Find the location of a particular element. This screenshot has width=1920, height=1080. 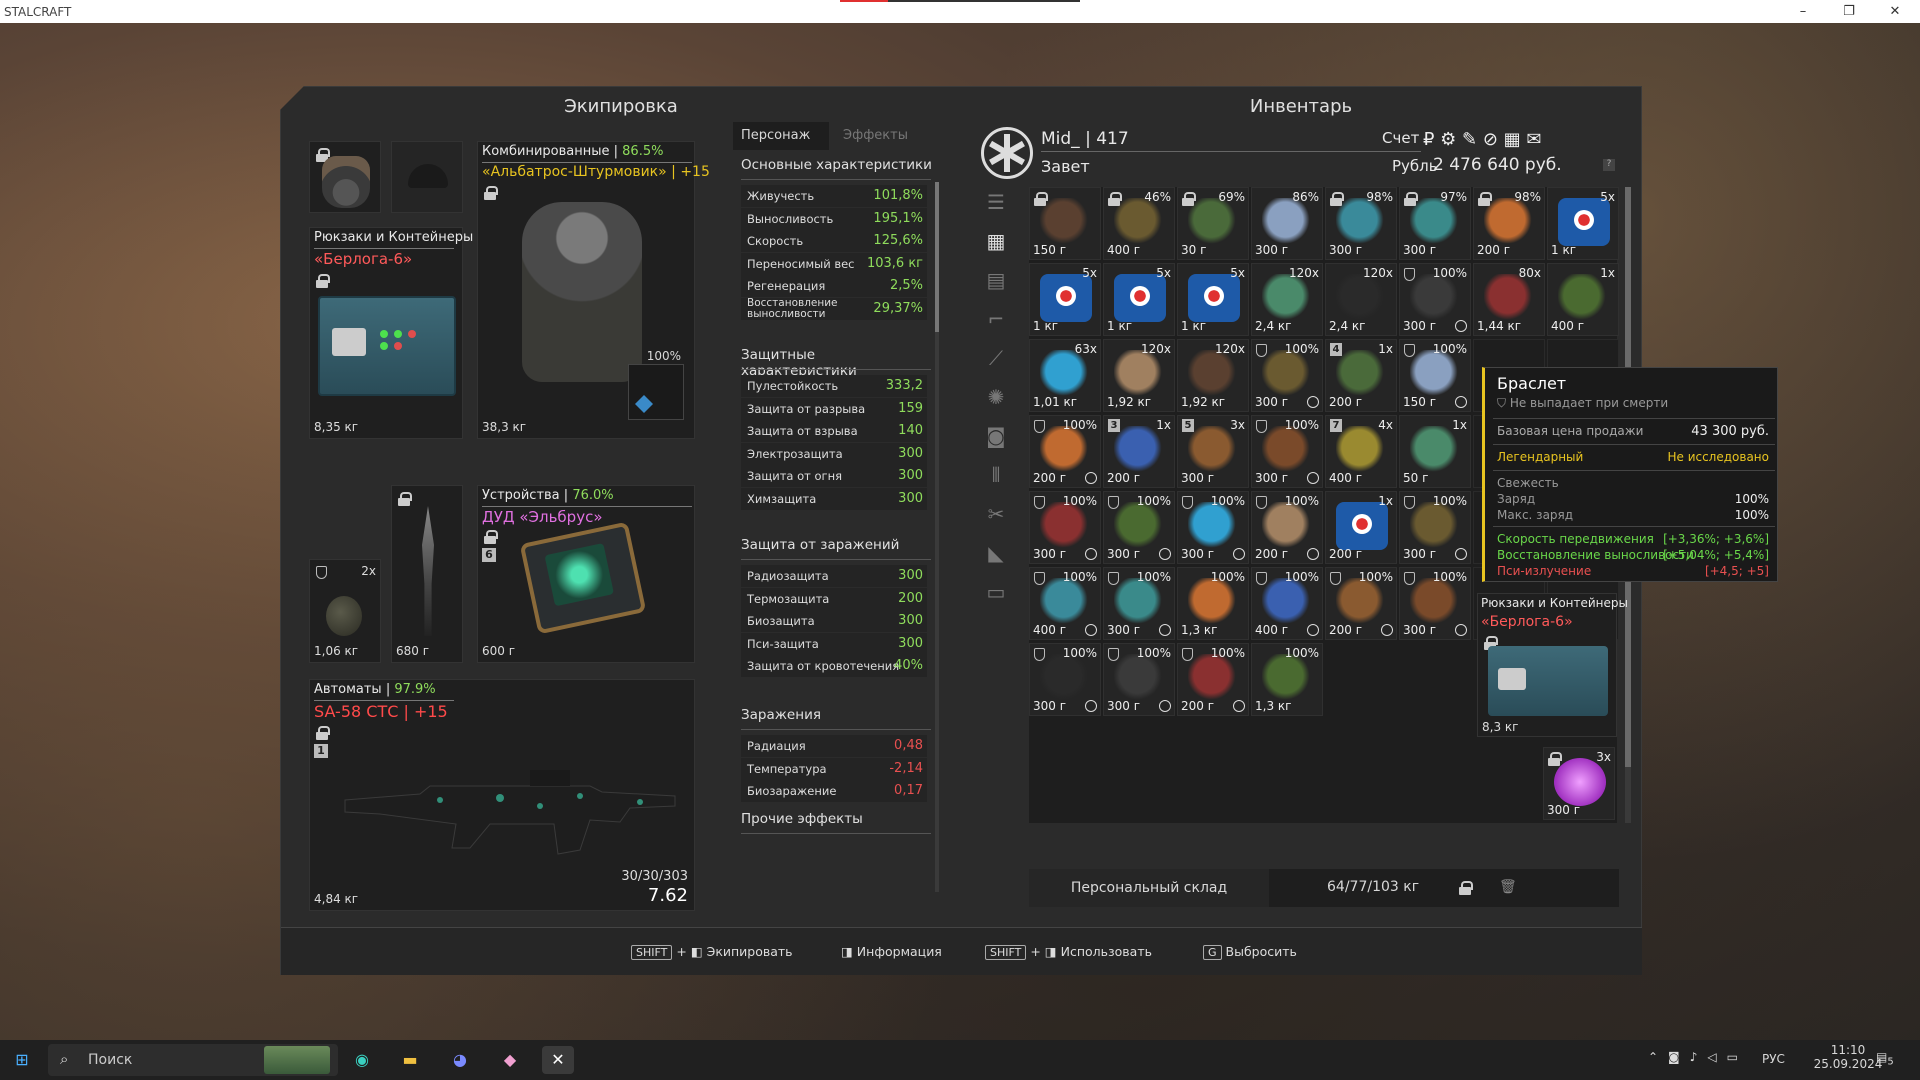

inventory-item: 46% 400 г is located at coordinates (1139, 223).